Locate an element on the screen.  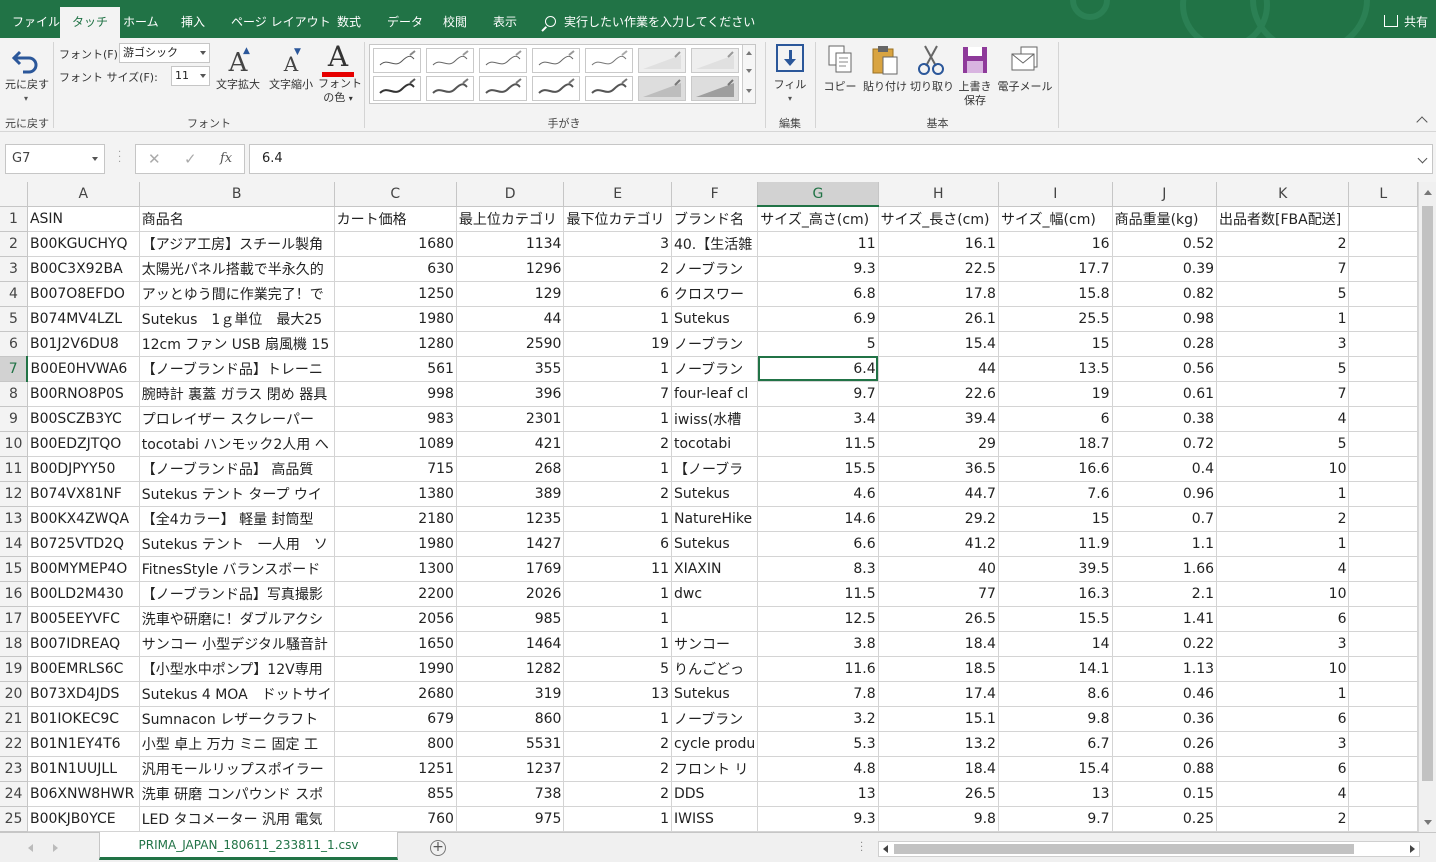
cell-c21: 679 is located at coordinates (395, 719).